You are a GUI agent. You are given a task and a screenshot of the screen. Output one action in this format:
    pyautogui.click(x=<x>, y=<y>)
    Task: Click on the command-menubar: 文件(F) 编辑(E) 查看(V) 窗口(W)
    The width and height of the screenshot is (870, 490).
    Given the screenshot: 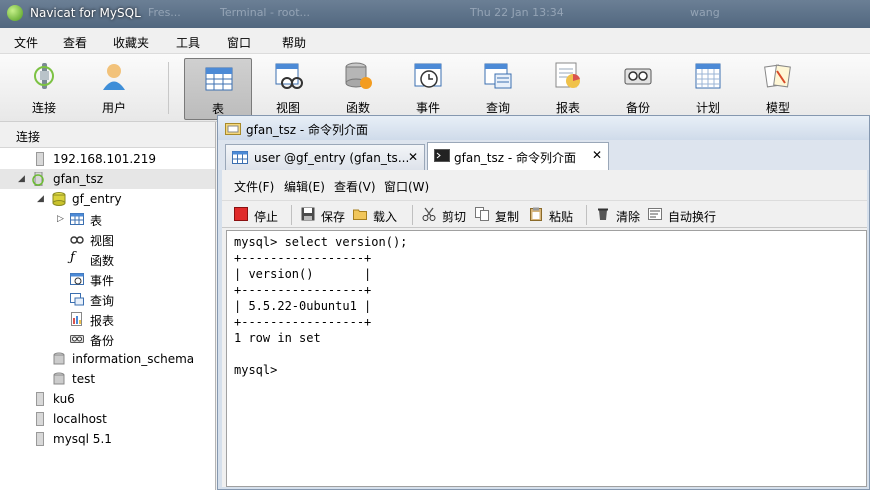 What is the action you would take?
    pyautogui.click(x=544, y=184)
    